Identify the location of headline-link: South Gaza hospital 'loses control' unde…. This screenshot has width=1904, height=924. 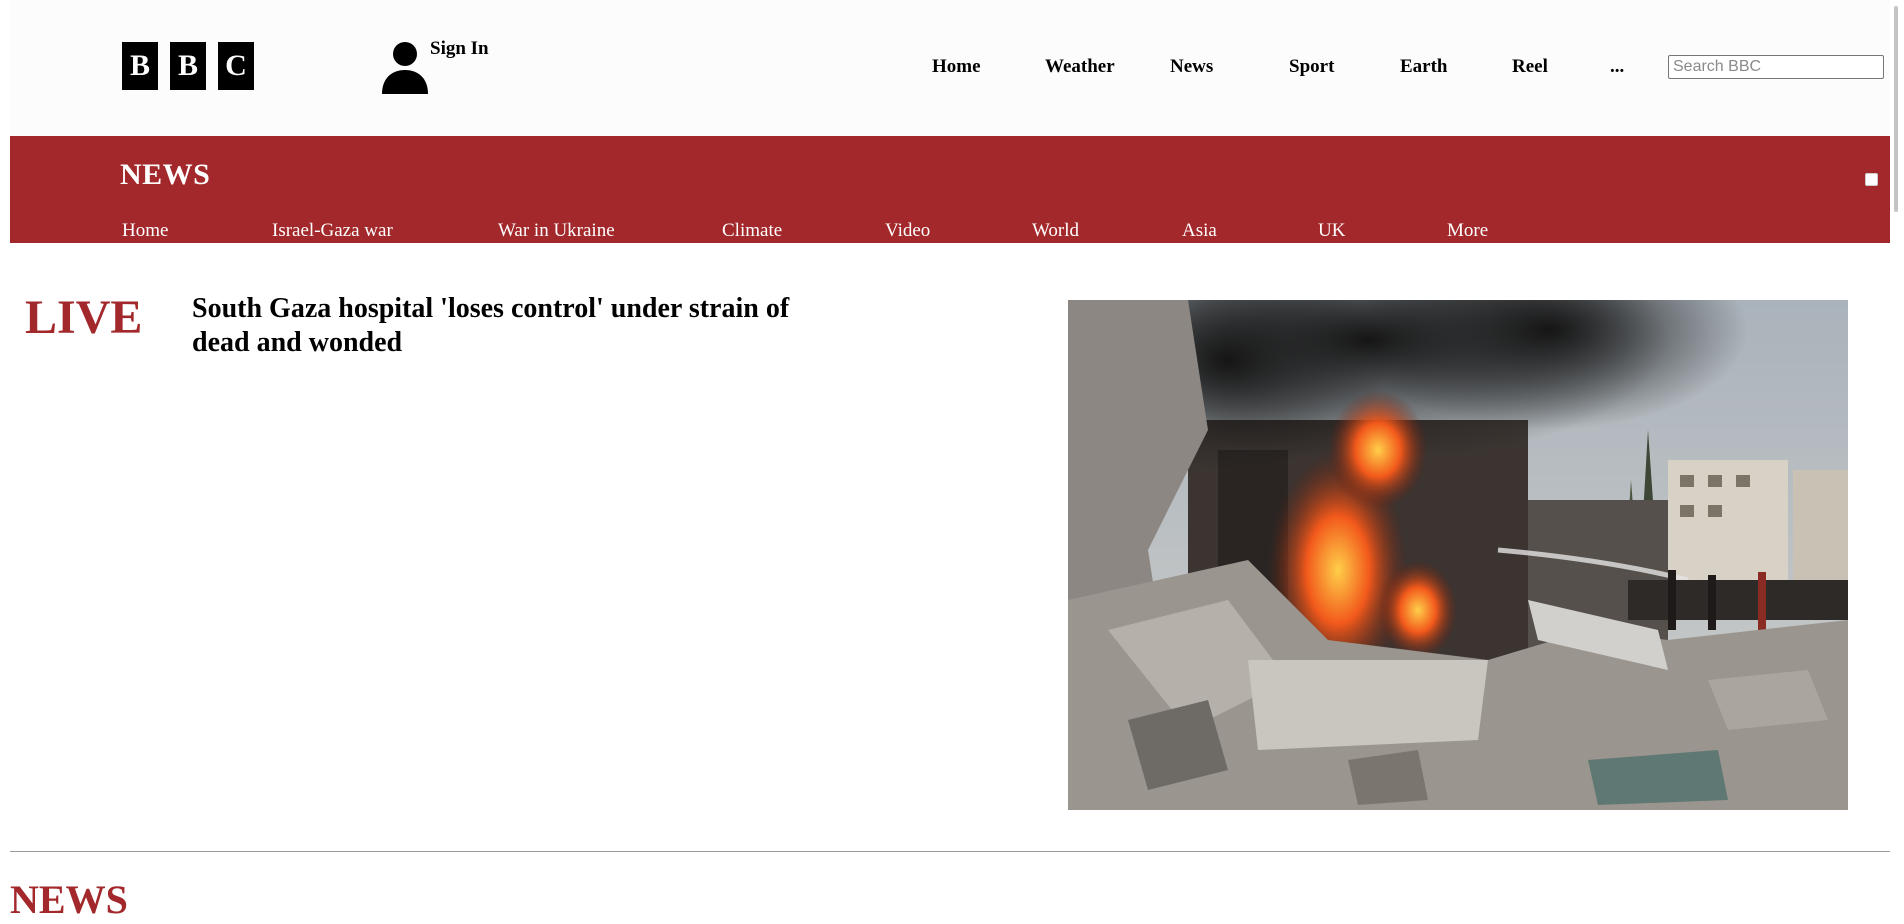
(512, 326).